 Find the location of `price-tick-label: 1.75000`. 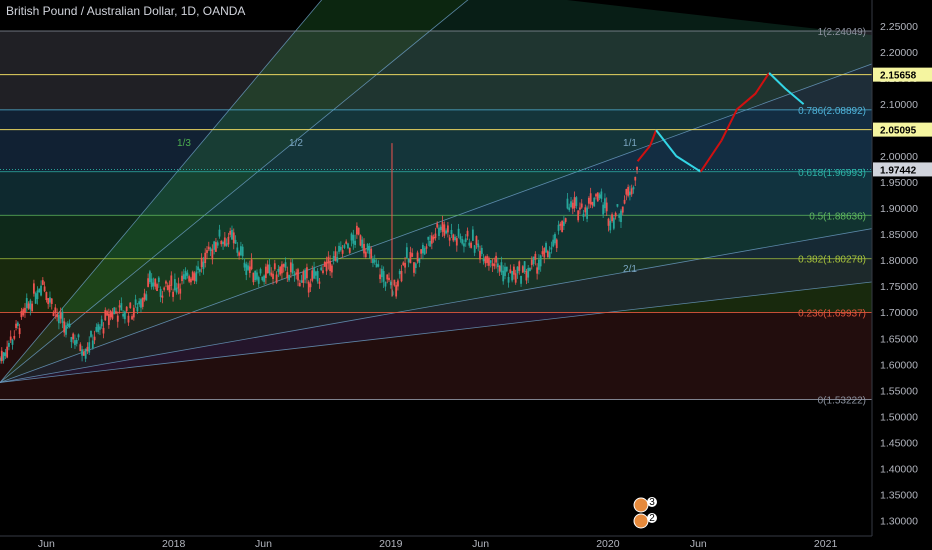

price-tick-label: 1.75000 is located at coordinates (899, 287).